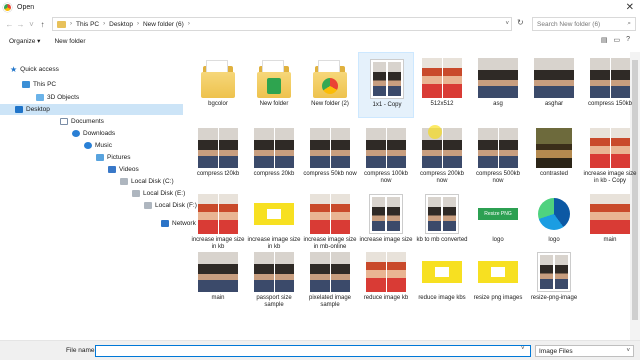  I want to click on file-item: New folder, so click(274, 85).